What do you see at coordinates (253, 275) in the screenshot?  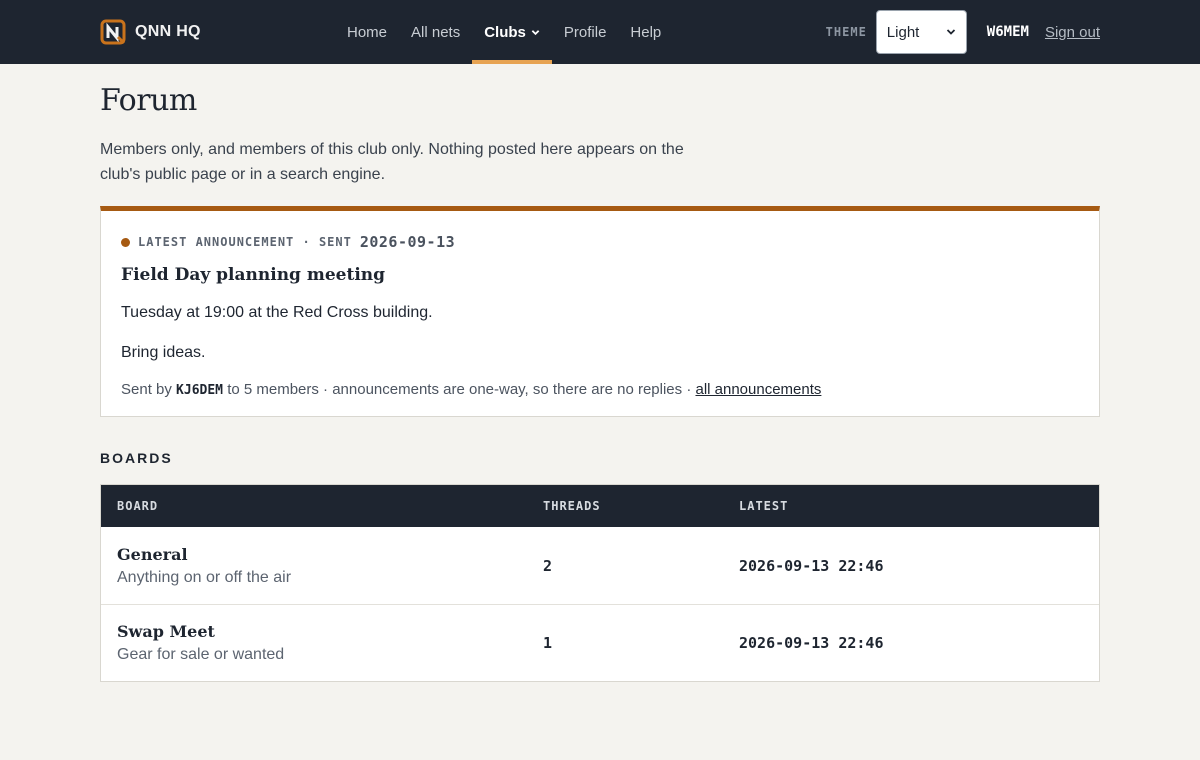 I see `announcement-title: Field Day planning meeting` at bounding box center [253, 275].